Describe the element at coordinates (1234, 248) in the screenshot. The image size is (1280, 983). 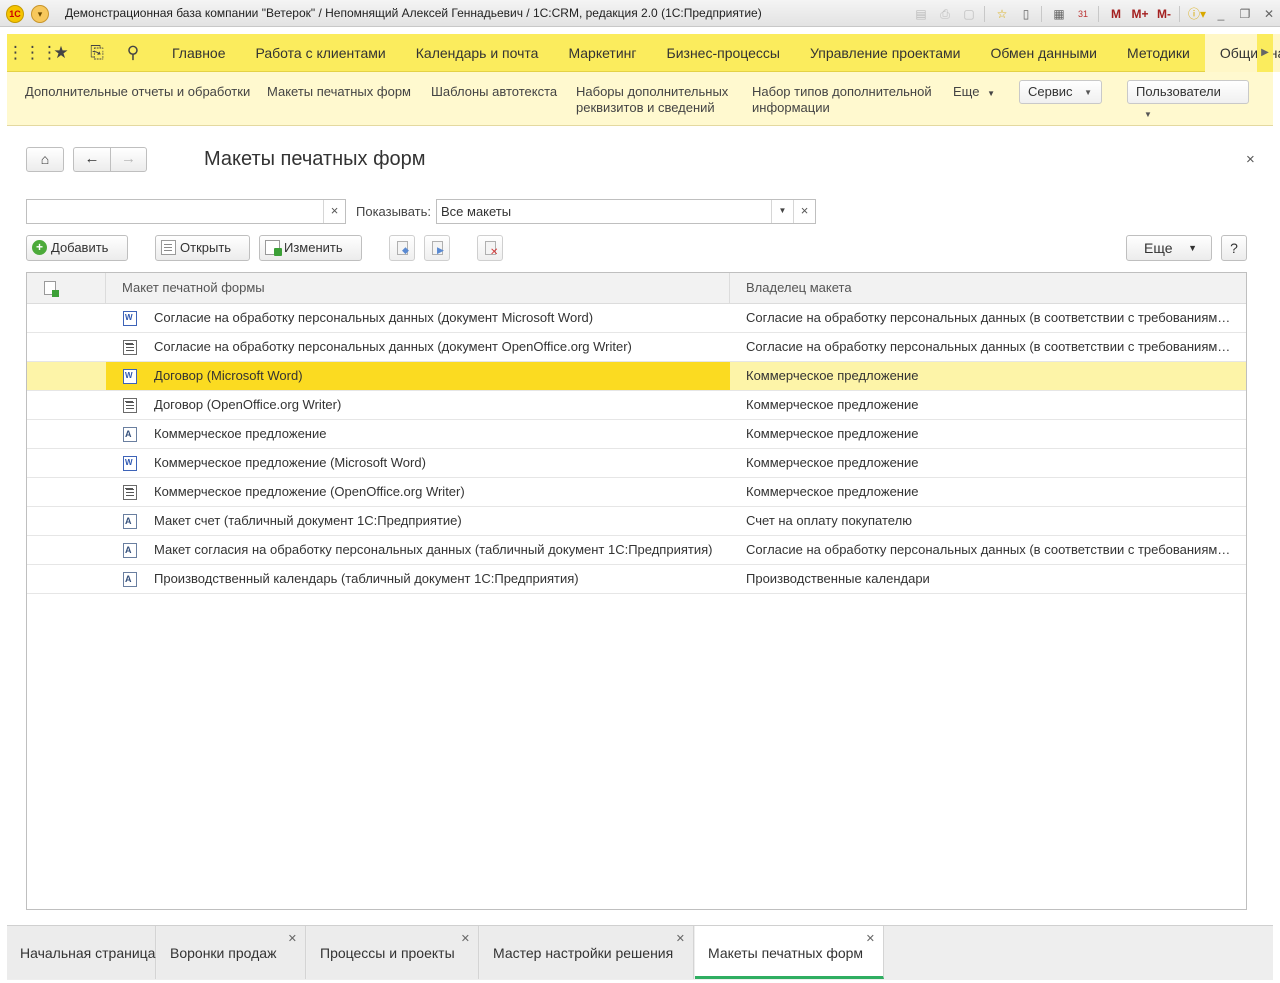
I see `help-button: ?` at that location.